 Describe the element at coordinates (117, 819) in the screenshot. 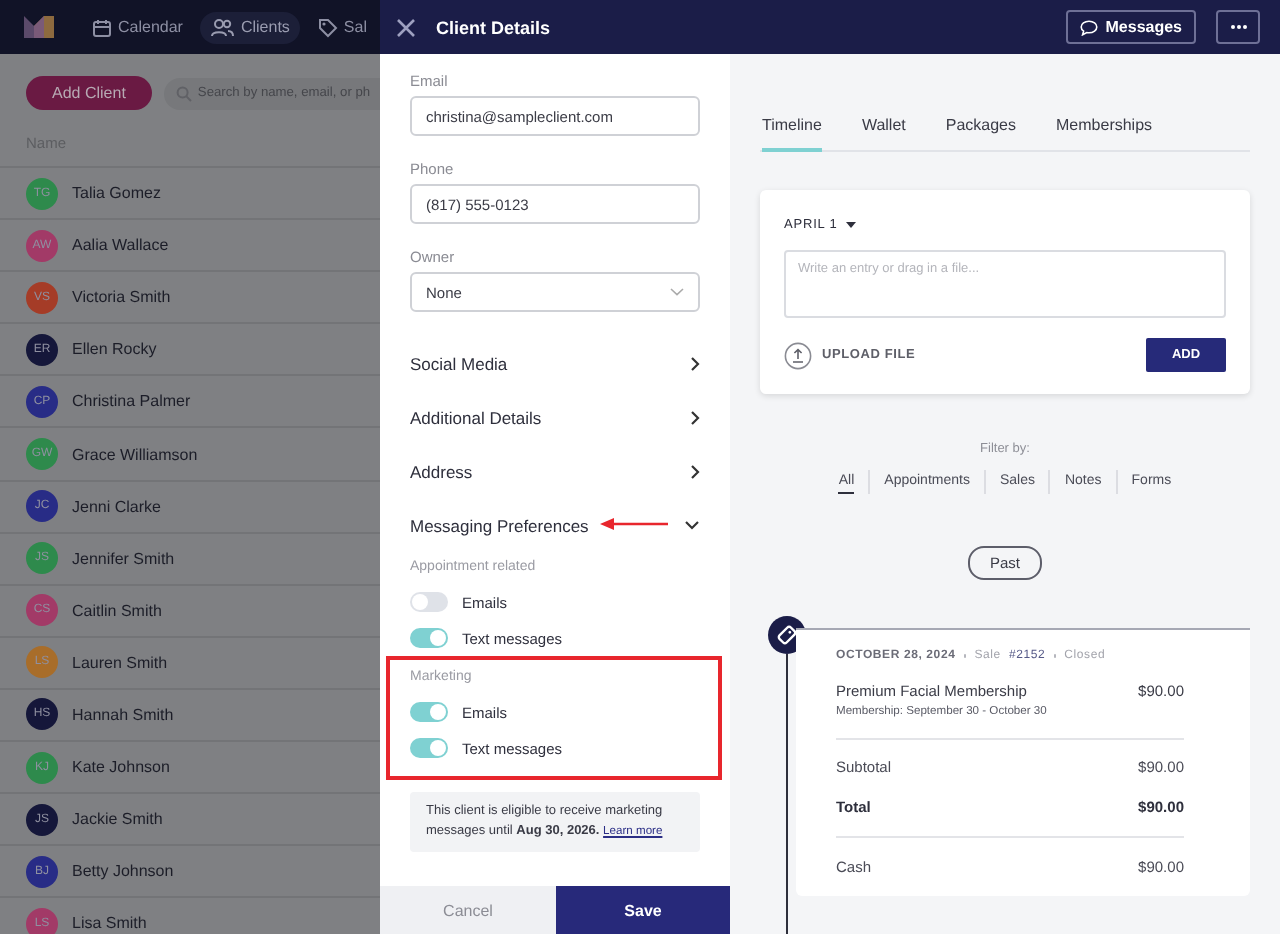

I see `client-name: Jackie Smith` at that location.